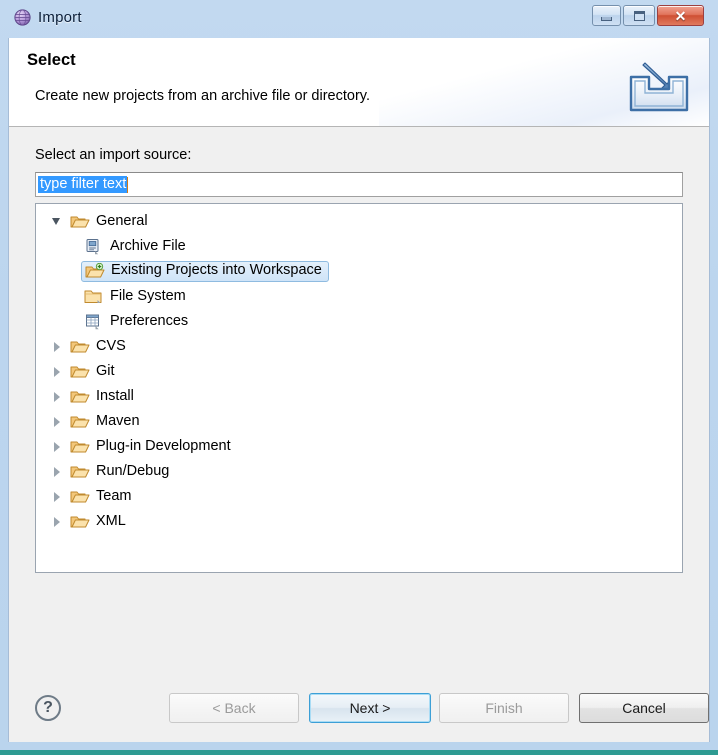  Describe the element at coordinates (359, 271) in the screenshot. I see `tree-item: Existing Projects into Workspace` at that location.